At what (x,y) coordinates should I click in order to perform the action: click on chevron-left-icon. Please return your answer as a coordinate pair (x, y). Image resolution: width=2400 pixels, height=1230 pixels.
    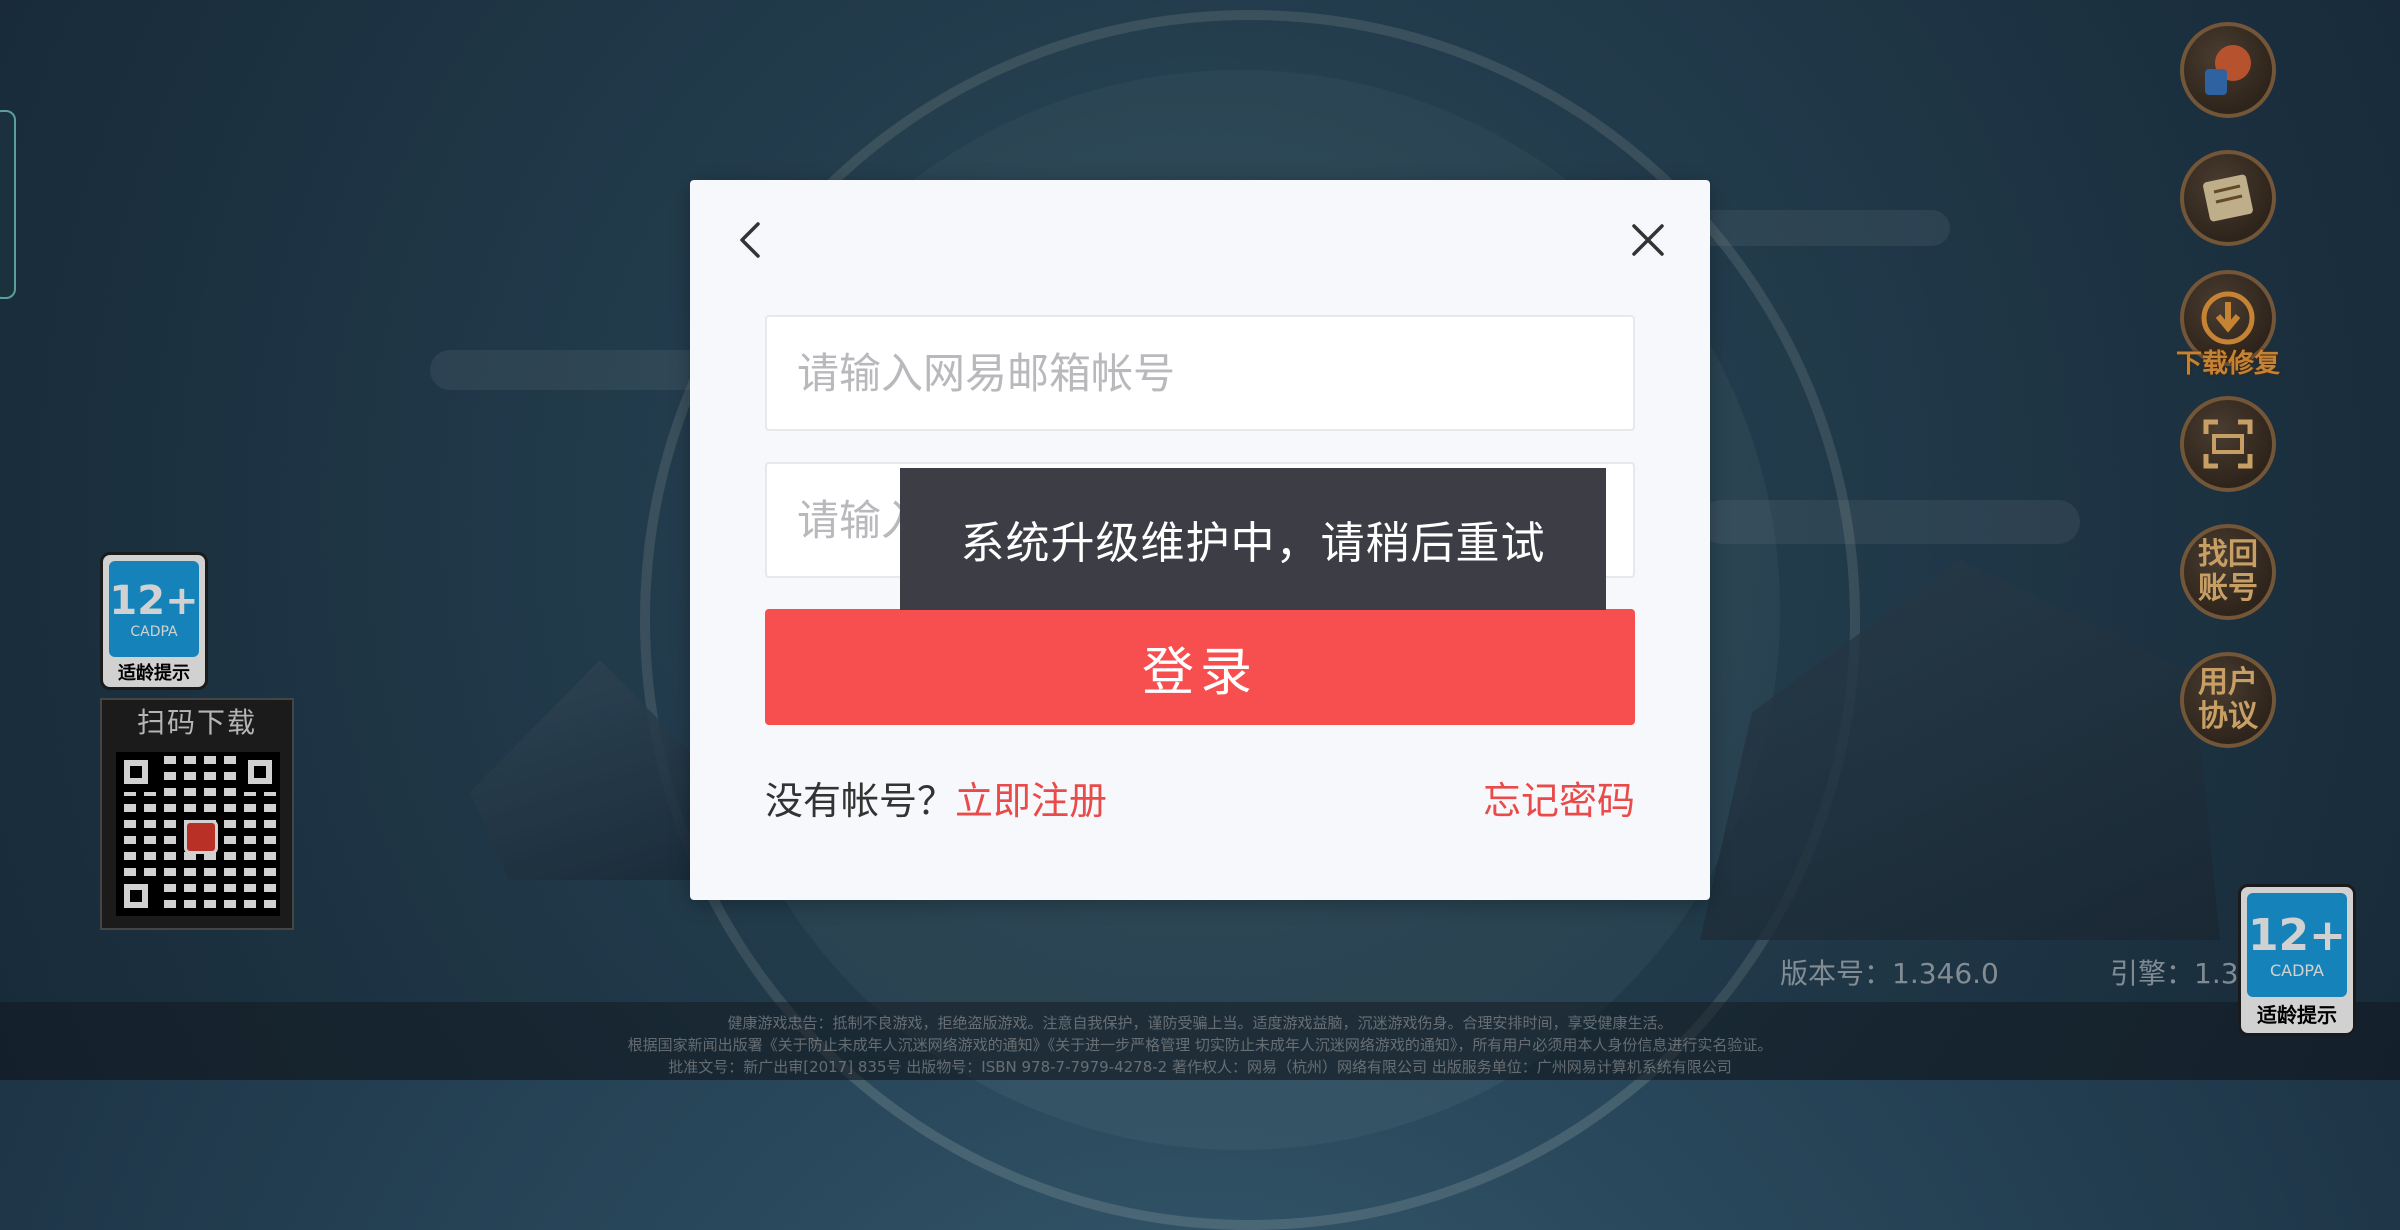
    Looking at the image, I should click on (750, 240).